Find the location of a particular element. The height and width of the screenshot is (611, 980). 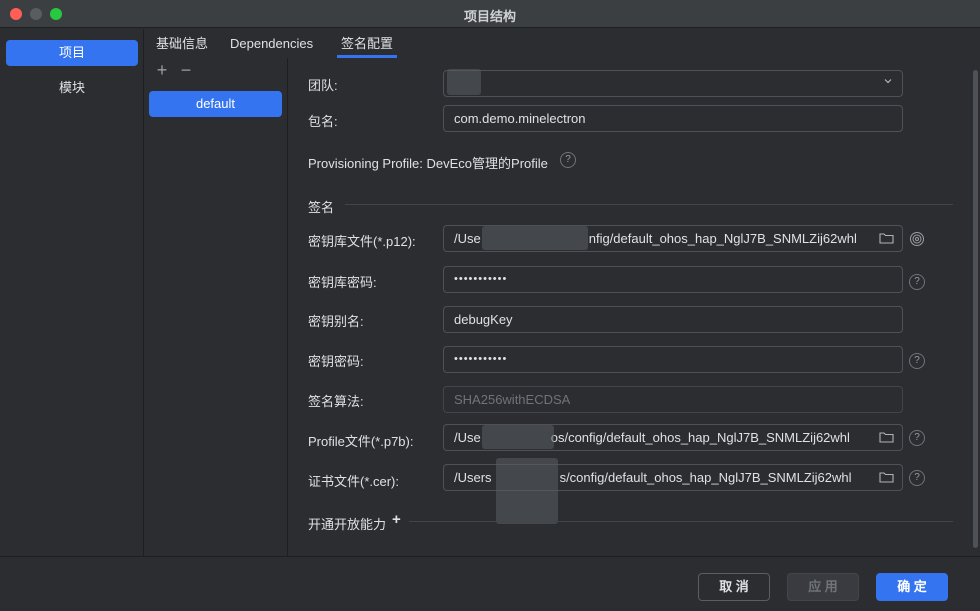

sidebar: 项目 模块 is located at coordinates (72, 292).